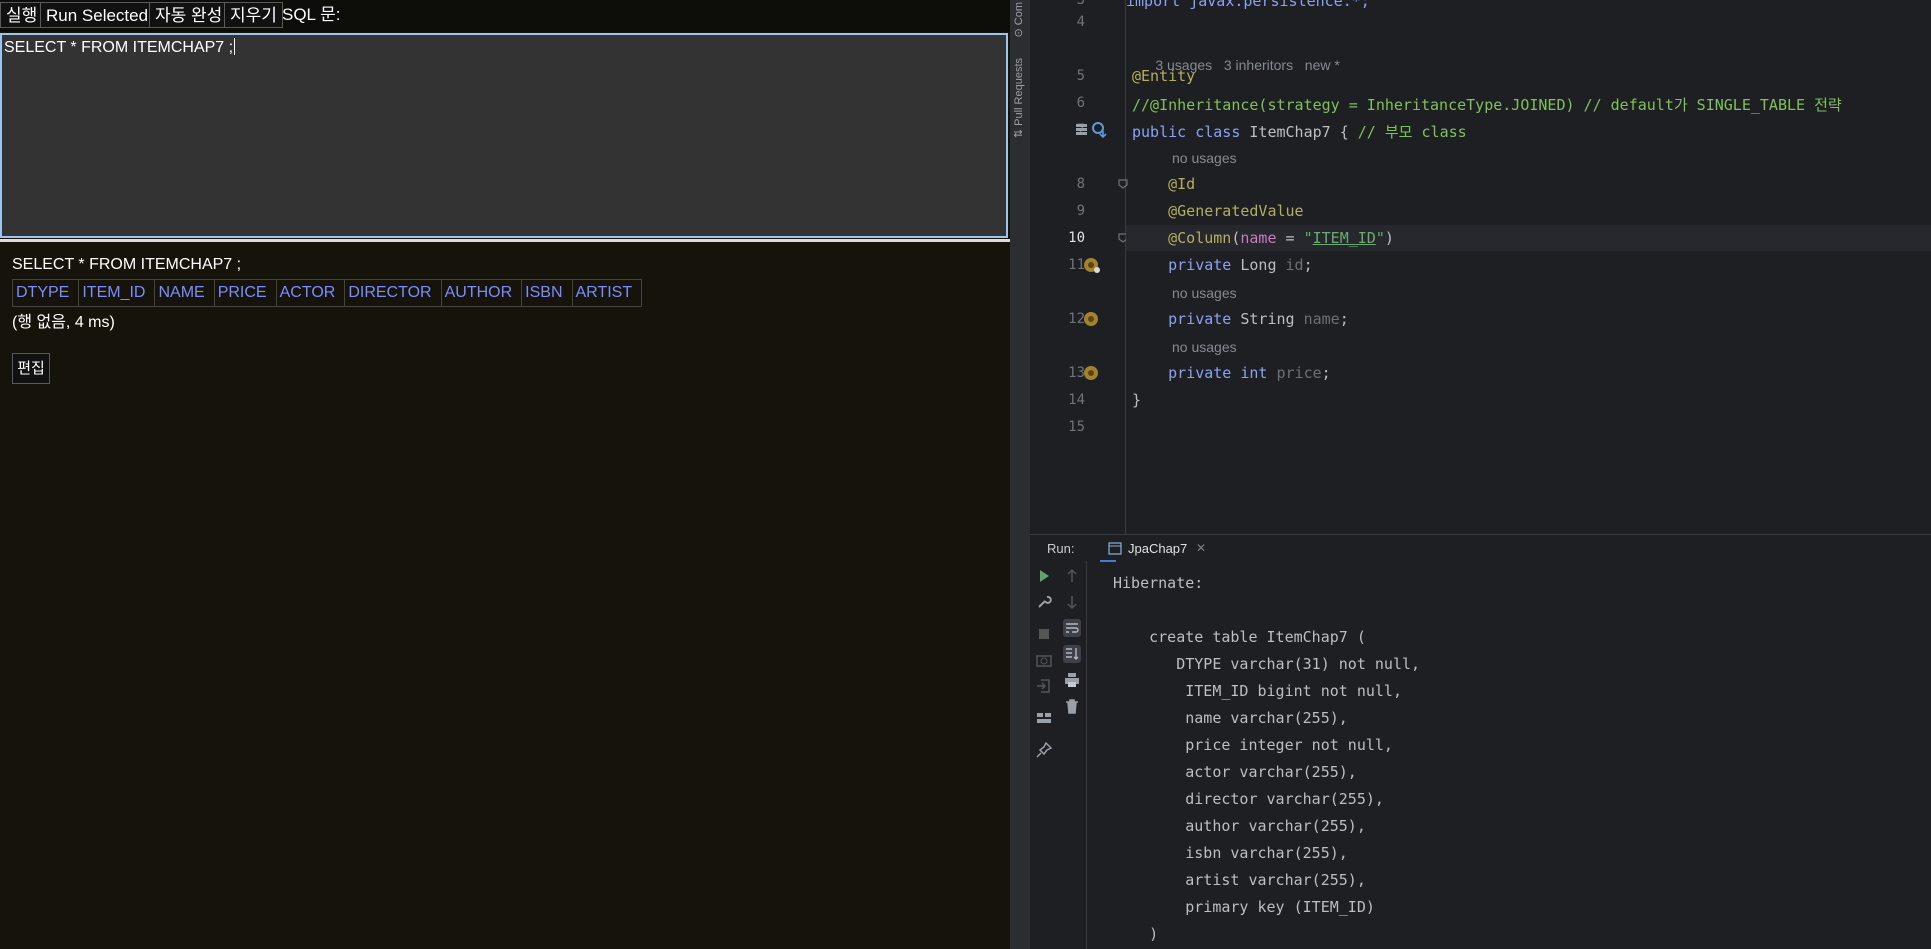 The width and height of the screenshot is (1931, 949). I want to click on pull-request-icon: ⇅, so click(1019, 132).